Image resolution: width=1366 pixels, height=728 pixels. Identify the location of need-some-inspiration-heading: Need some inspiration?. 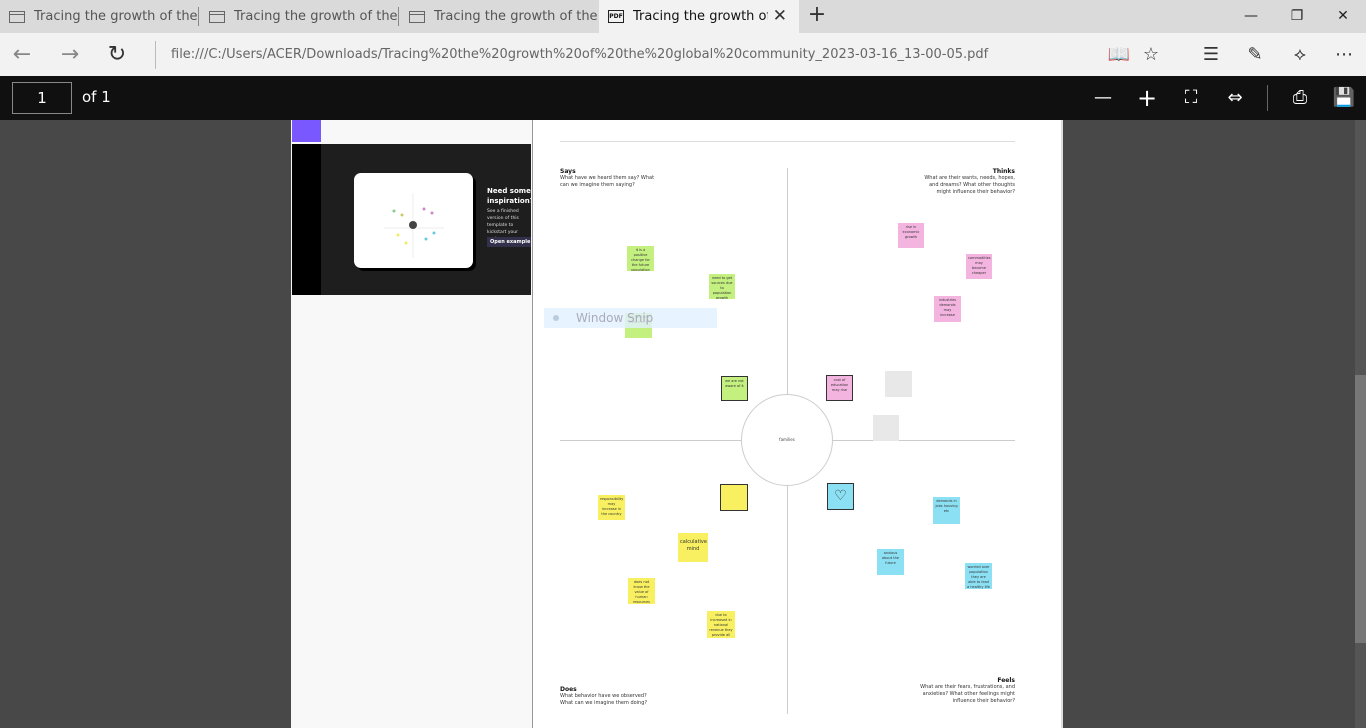
(509, 196).